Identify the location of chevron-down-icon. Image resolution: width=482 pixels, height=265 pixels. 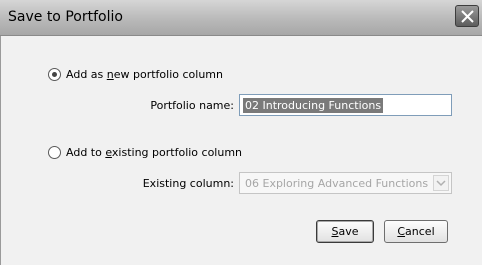
(441, 183).